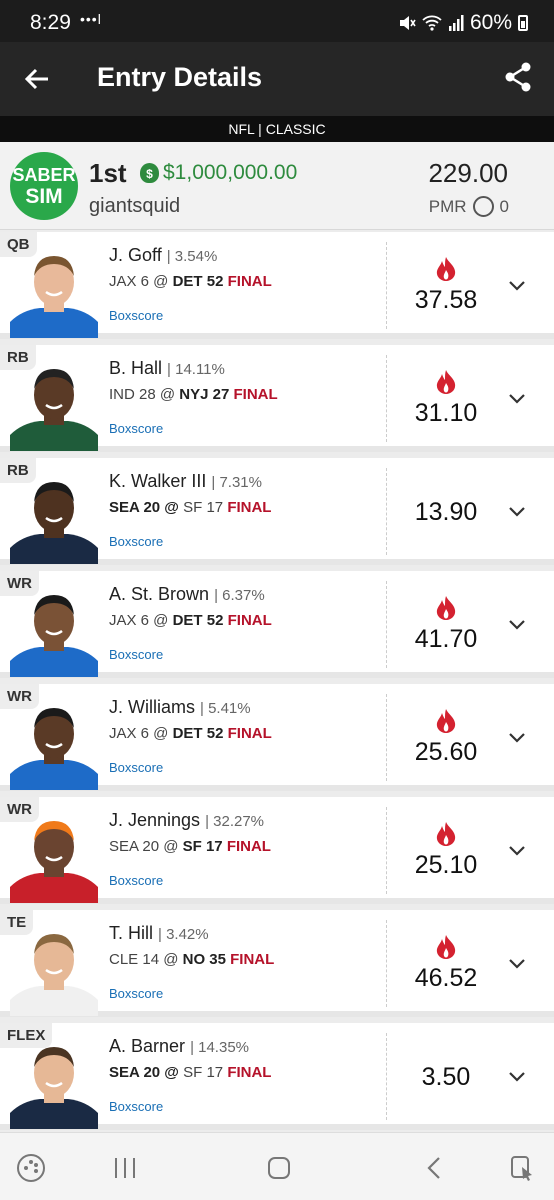 This screenshot has width=554, height=1200. What do you see at coordinates (149, 173) in the screenshot?
I see `money-bag-icon: $` at bounding box center [149, 173].